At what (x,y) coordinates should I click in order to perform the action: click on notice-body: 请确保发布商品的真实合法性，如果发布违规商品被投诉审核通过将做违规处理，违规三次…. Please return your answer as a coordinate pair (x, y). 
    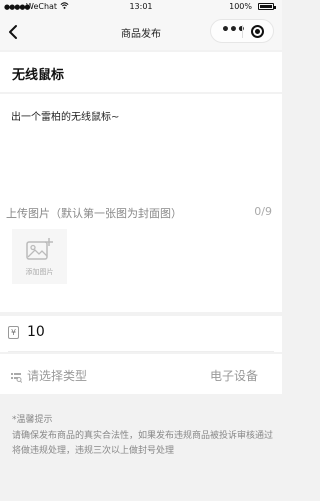
    Looking at the image, I should click on (143, 443).